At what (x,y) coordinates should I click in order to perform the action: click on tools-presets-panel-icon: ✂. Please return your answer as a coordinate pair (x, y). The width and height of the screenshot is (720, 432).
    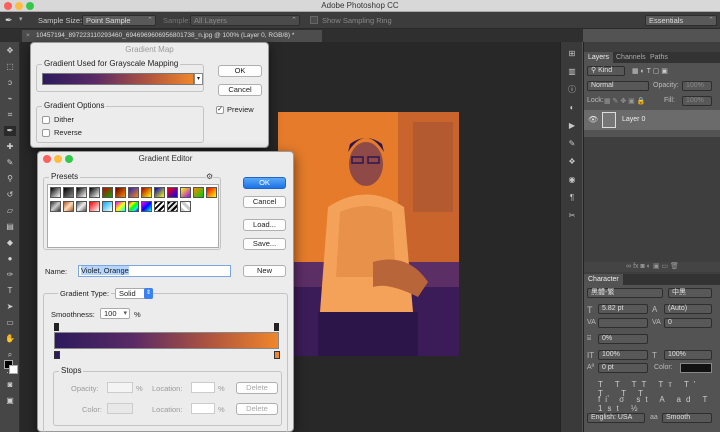
    Looking at the image, I should click on (572, 216).